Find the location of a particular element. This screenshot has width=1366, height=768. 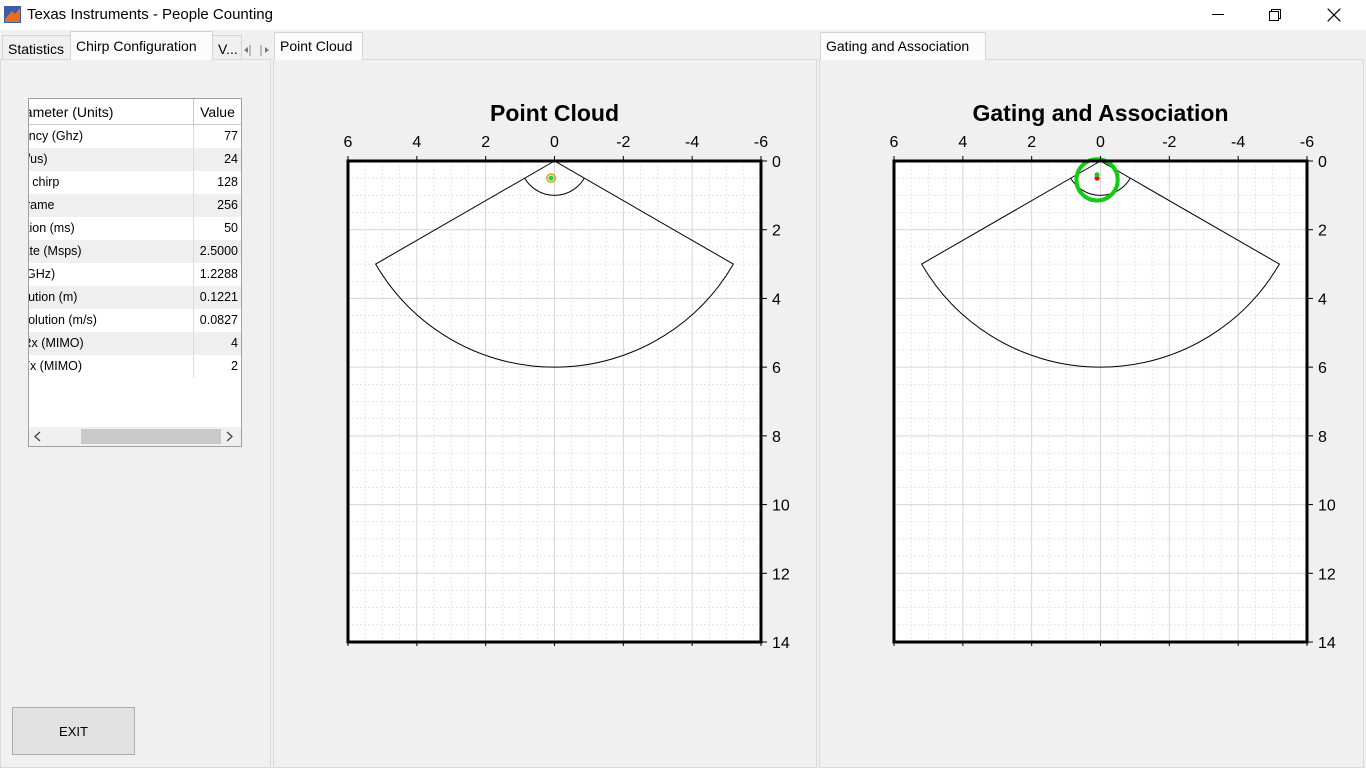

tab-scroll-arrows is located at coordinates (256, 50).